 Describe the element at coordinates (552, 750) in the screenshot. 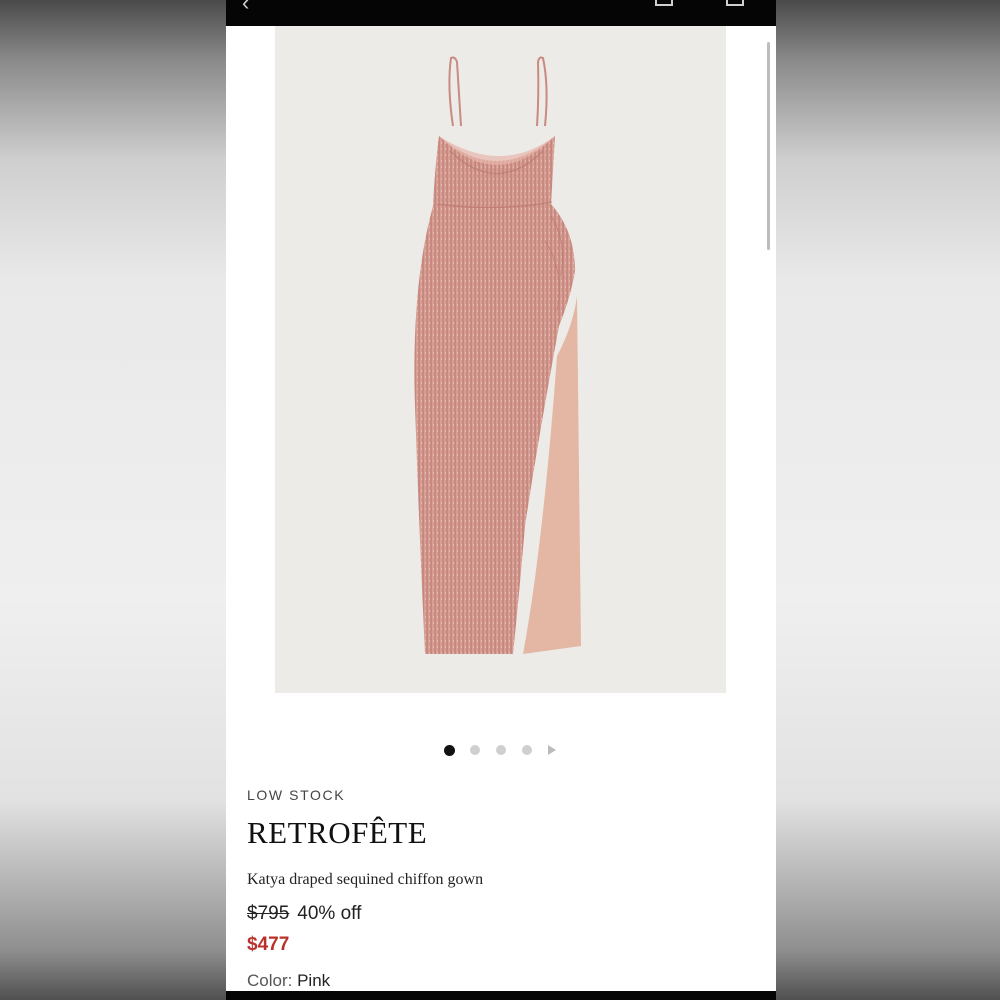

I see `play-triangle-icon` at that location.